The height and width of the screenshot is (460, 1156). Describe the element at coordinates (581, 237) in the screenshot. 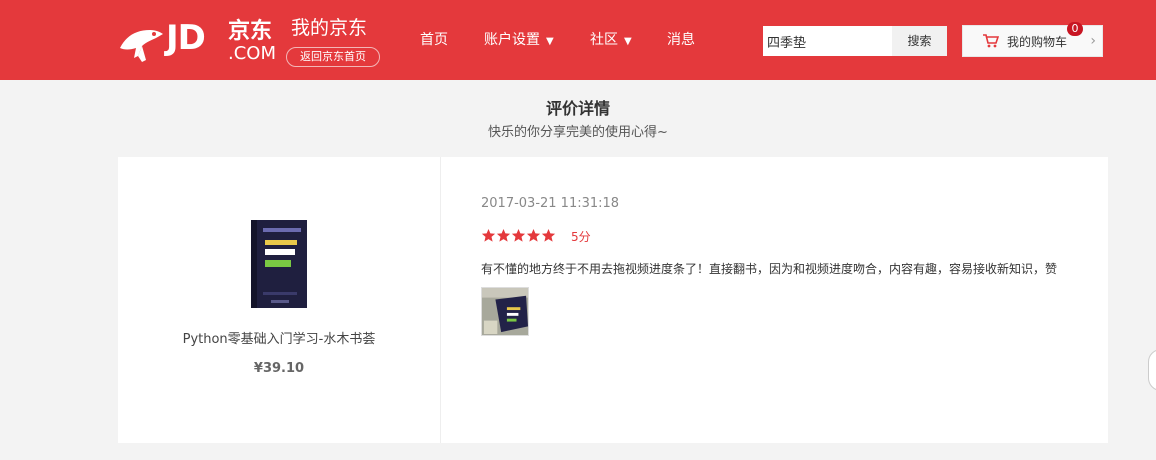

I see `rating-score: 5分` at that location.